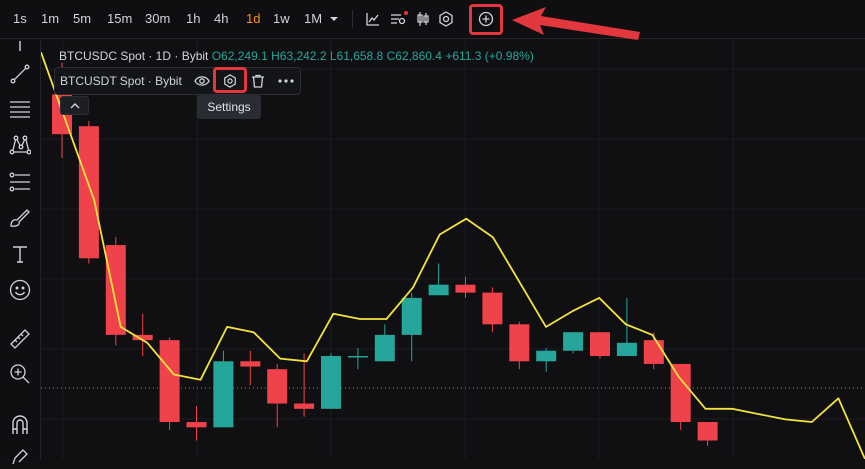 The image size is (865, 469). Describe the element at coordinates (193, 18) in the screenshot. I see `timeframe-1h: 1h` at that location.